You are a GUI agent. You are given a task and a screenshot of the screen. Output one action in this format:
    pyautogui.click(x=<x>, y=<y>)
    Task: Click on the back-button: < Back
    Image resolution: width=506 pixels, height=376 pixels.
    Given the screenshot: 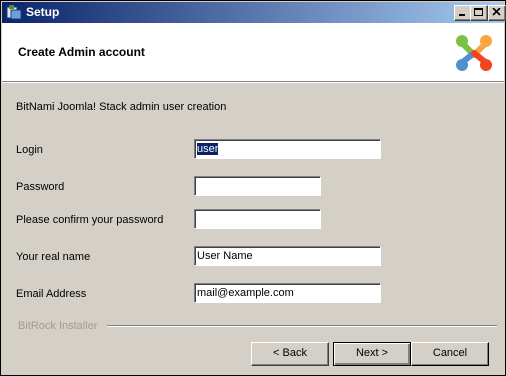 What is the action you would take?
    pyautogui.click(x=290, y=354)
    